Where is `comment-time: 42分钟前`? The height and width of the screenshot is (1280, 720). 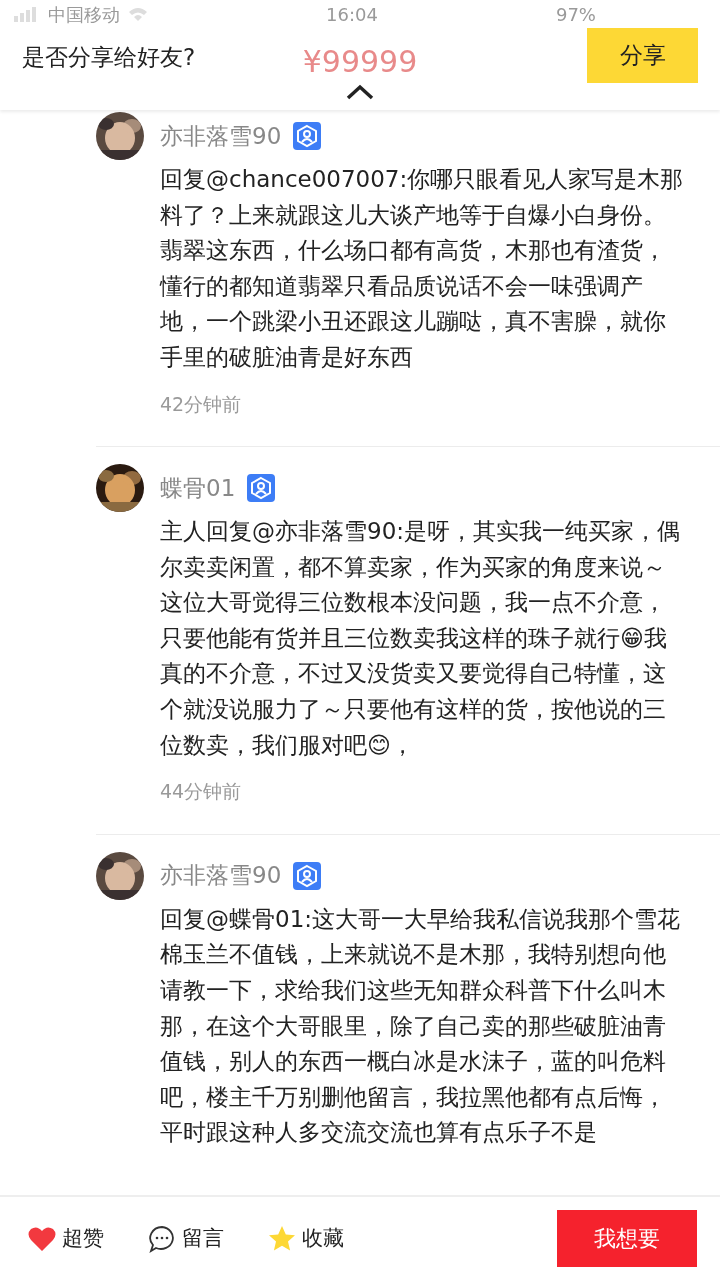 comment-time: 42分钟前 is located at coordinates (201, 404).